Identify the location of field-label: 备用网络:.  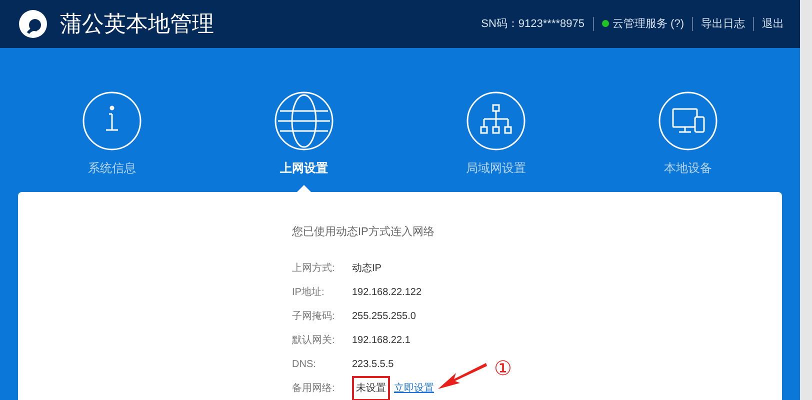
(314, 389).